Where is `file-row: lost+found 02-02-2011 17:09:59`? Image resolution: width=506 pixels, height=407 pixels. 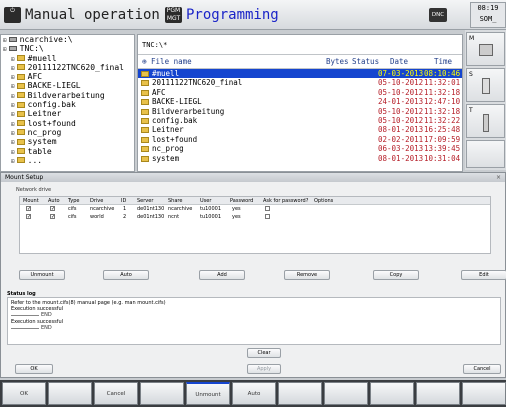
file-row: lost+found 02-02-2011 17:09:59 is located at coordinates (300, 139).